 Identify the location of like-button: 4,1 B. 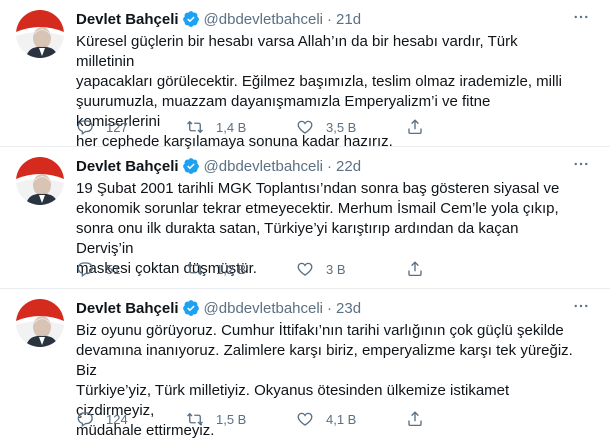
(351, 419).